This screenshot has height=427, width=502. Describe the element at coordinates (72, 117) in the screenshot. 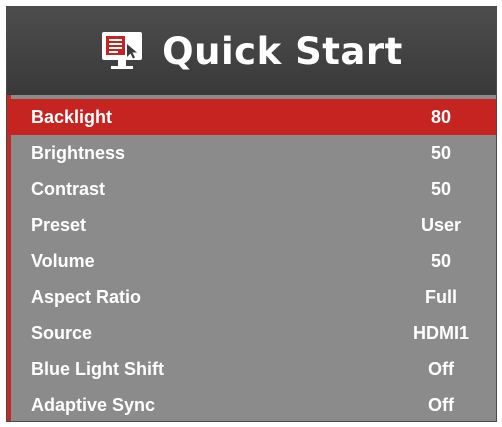

I see `menu-item-label: Backlight` at that location.